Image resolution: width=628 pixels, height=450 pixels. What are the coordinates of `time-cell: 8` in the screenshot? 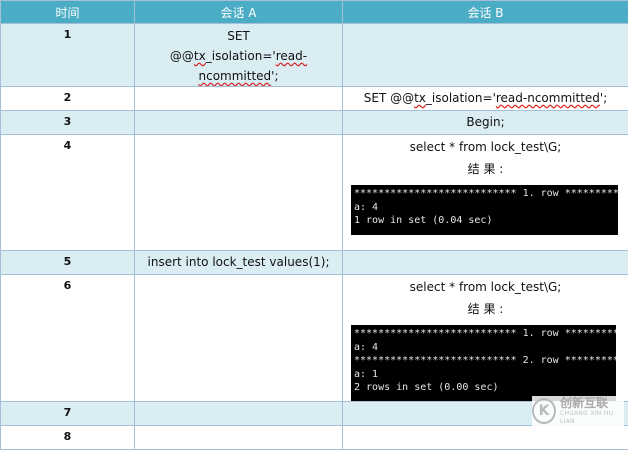 It's located at (68, 438).